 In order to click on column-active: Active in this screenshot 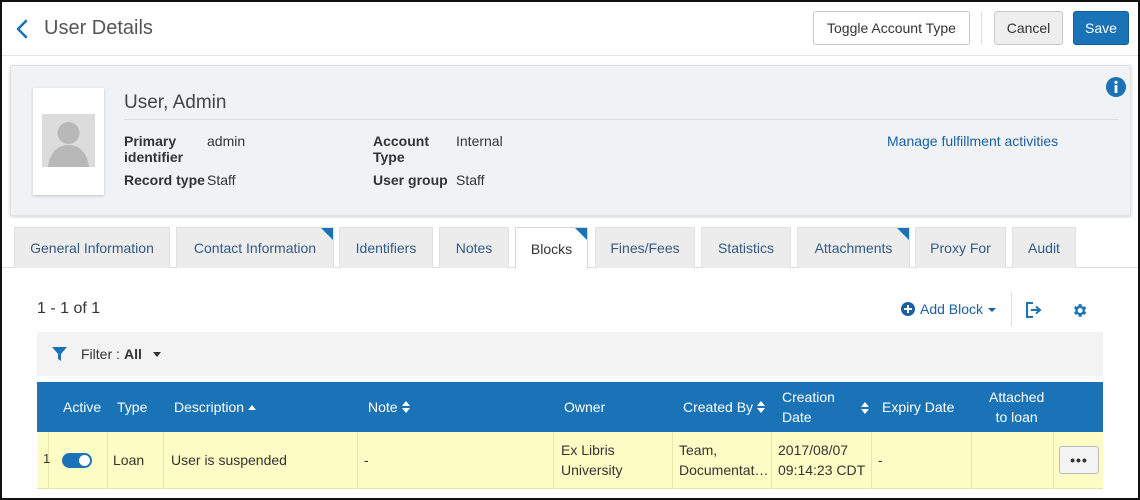, I will do `click(82, 407)`.